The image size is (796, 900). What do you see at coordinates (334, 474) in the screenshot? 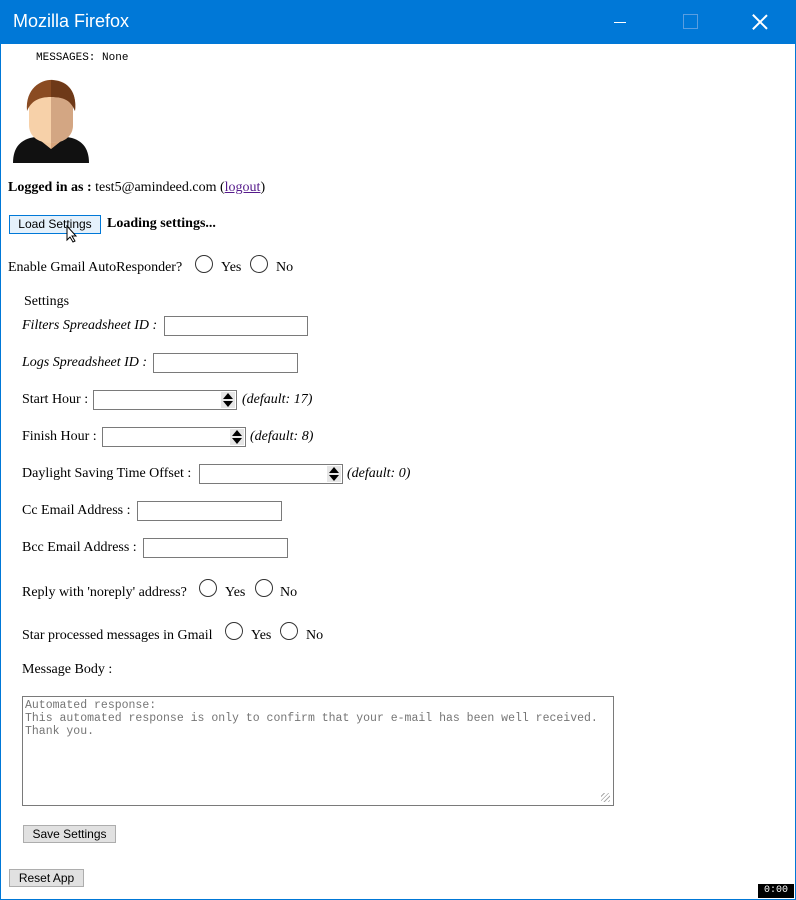
I see `dst-offset-spinner` at bounding box center [334, 474].